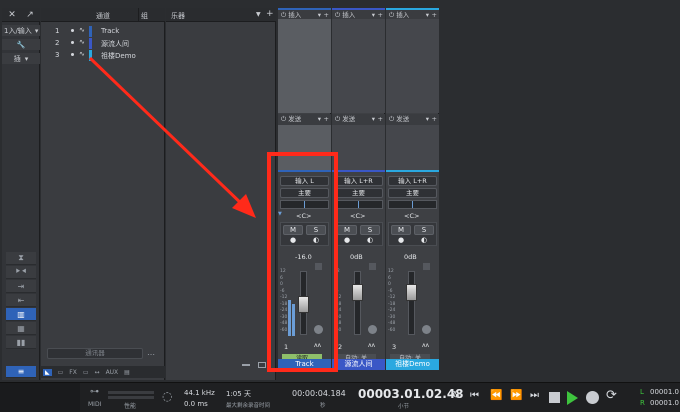 This screenshot has height=412, width=680. What do you see at coordinates (47, 372) in the screenshot?
I see `tab-automation: ◣` at bounding box center [47, 372].